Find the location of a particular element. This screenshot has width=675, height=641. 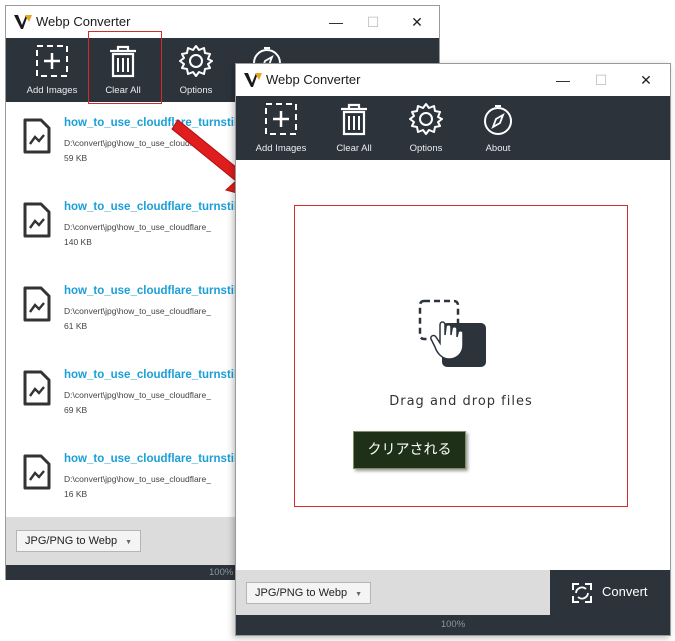

clear-all-label: Clear All is located at coordinates (354, 148).